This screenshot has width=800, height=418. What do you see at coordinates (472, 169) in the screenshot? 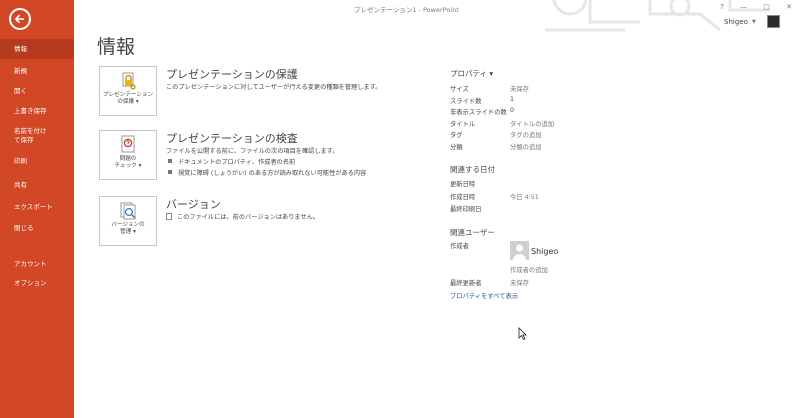
I see `related-dates-heading: 関連する日付` at bounding box center [472, 169].